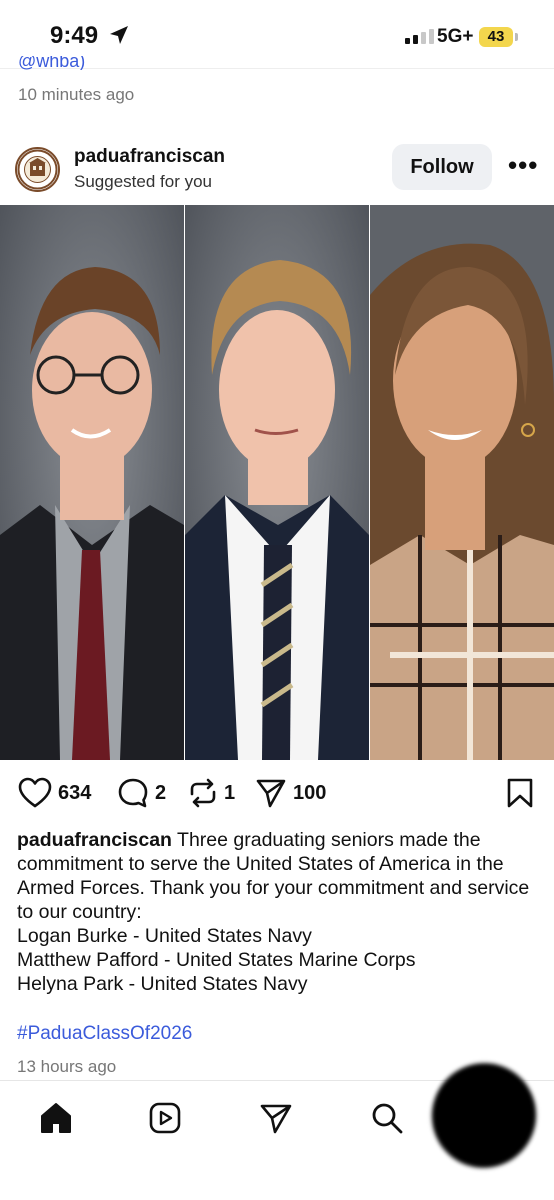 Image resolution: width=554 pixels, height=1200 pixels. I want to click on more-options-icon: •••, so click(523, 165).